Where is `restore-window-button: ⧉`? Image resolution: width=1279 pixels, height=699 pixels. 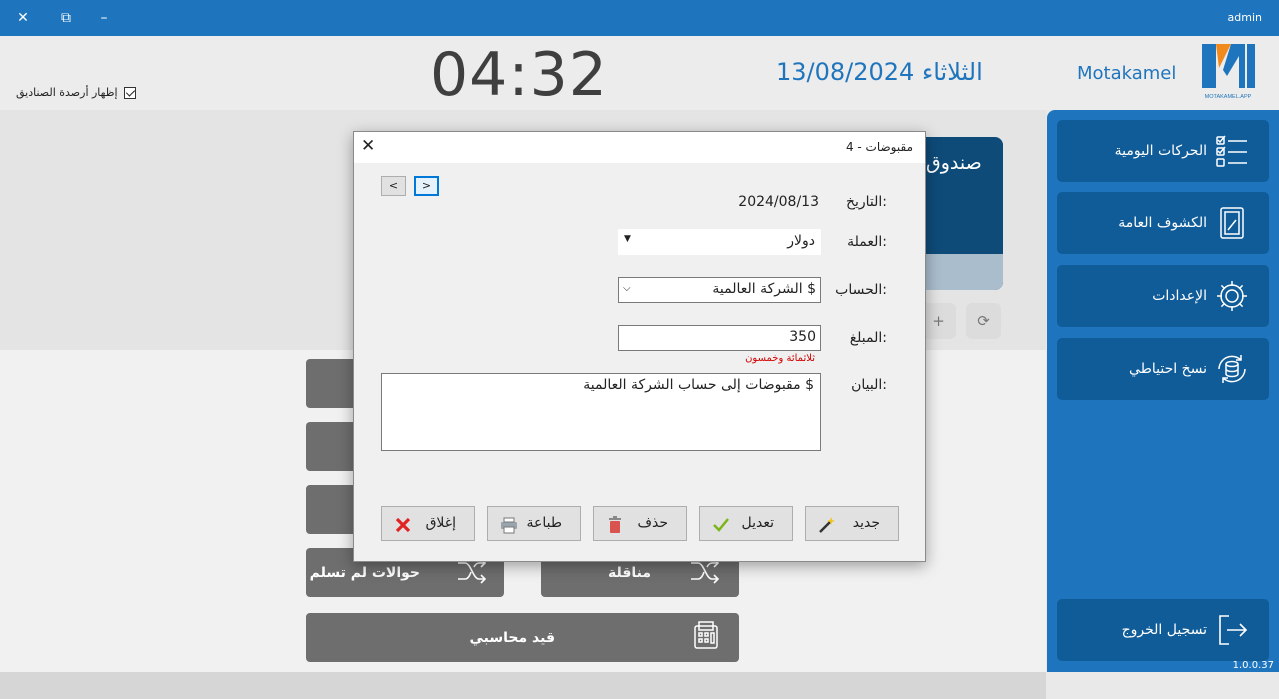 restore-window-button: ⧉ is located at coordinates (66, 18).